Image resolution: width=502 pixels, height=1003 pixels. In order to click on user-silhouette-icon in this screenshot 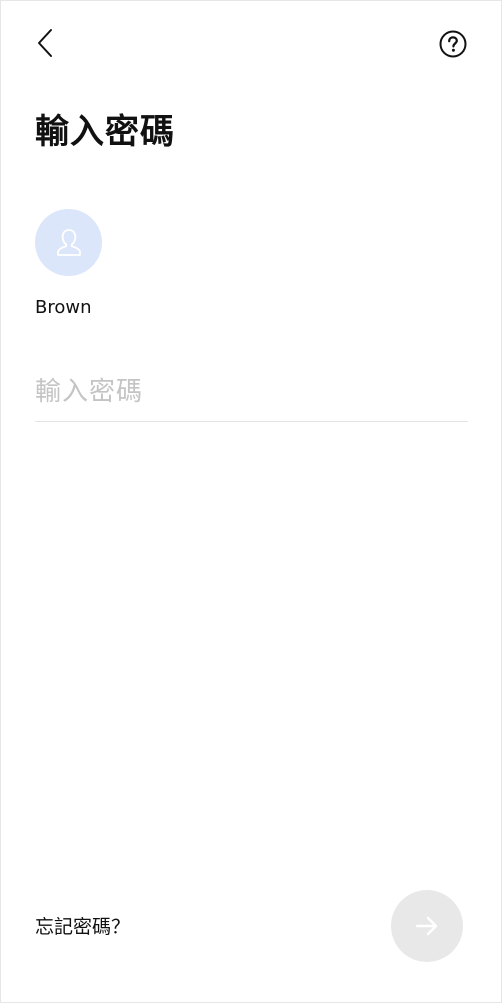, I will do `click(68, 242)`.